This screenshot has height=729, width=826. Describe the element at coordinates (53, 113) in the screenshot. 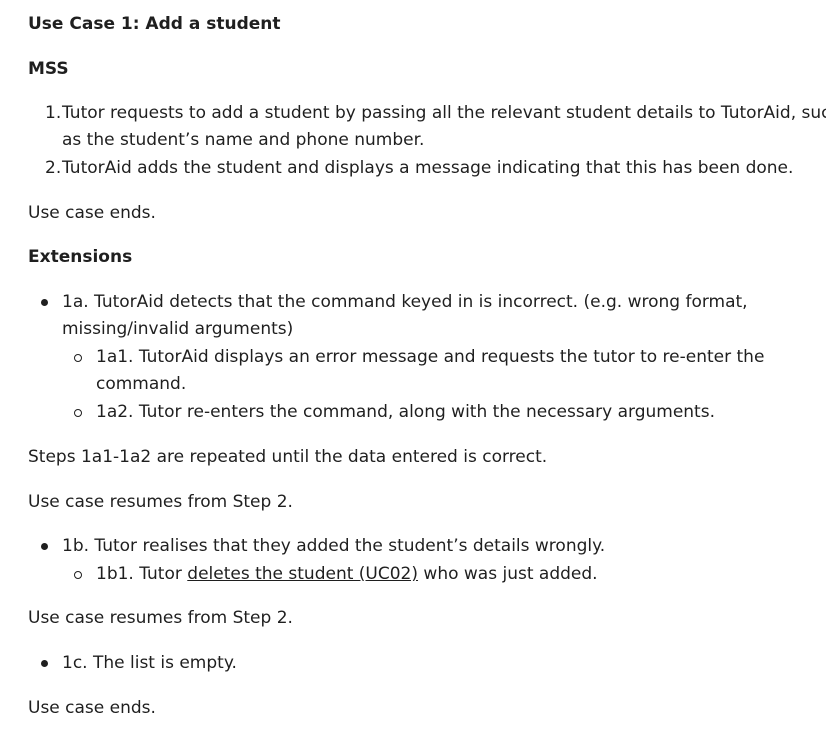

I see `mss-step-1-number: 1.` at that location.